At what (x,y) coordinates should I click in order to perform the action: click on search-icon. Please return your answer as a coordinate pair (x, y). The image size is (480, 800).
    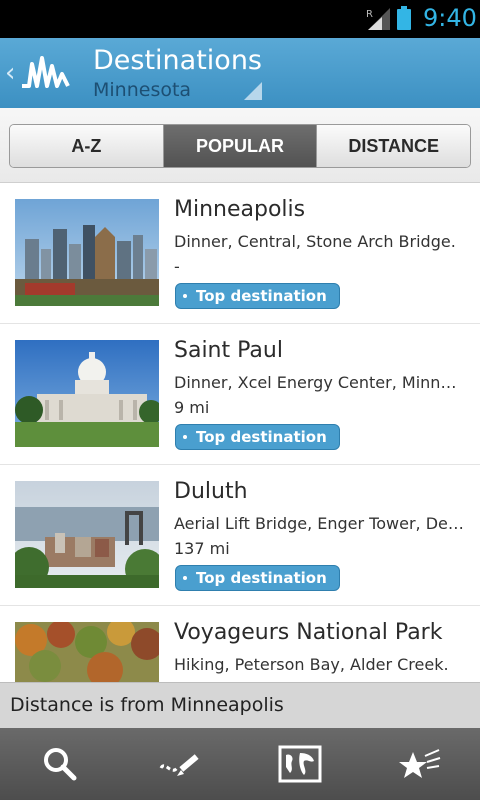
    Looking at the image, I should click on (60, 764).